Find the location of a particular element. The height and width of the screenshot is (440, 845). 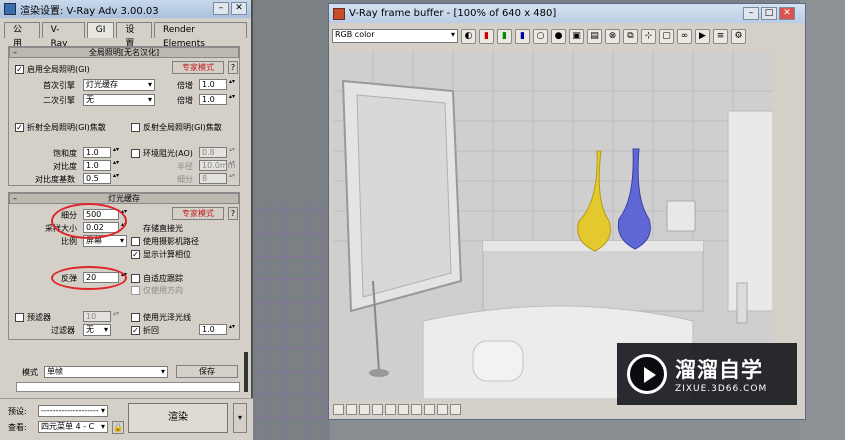

render-last-icon: ▶ is located at coordinates (702, 36).